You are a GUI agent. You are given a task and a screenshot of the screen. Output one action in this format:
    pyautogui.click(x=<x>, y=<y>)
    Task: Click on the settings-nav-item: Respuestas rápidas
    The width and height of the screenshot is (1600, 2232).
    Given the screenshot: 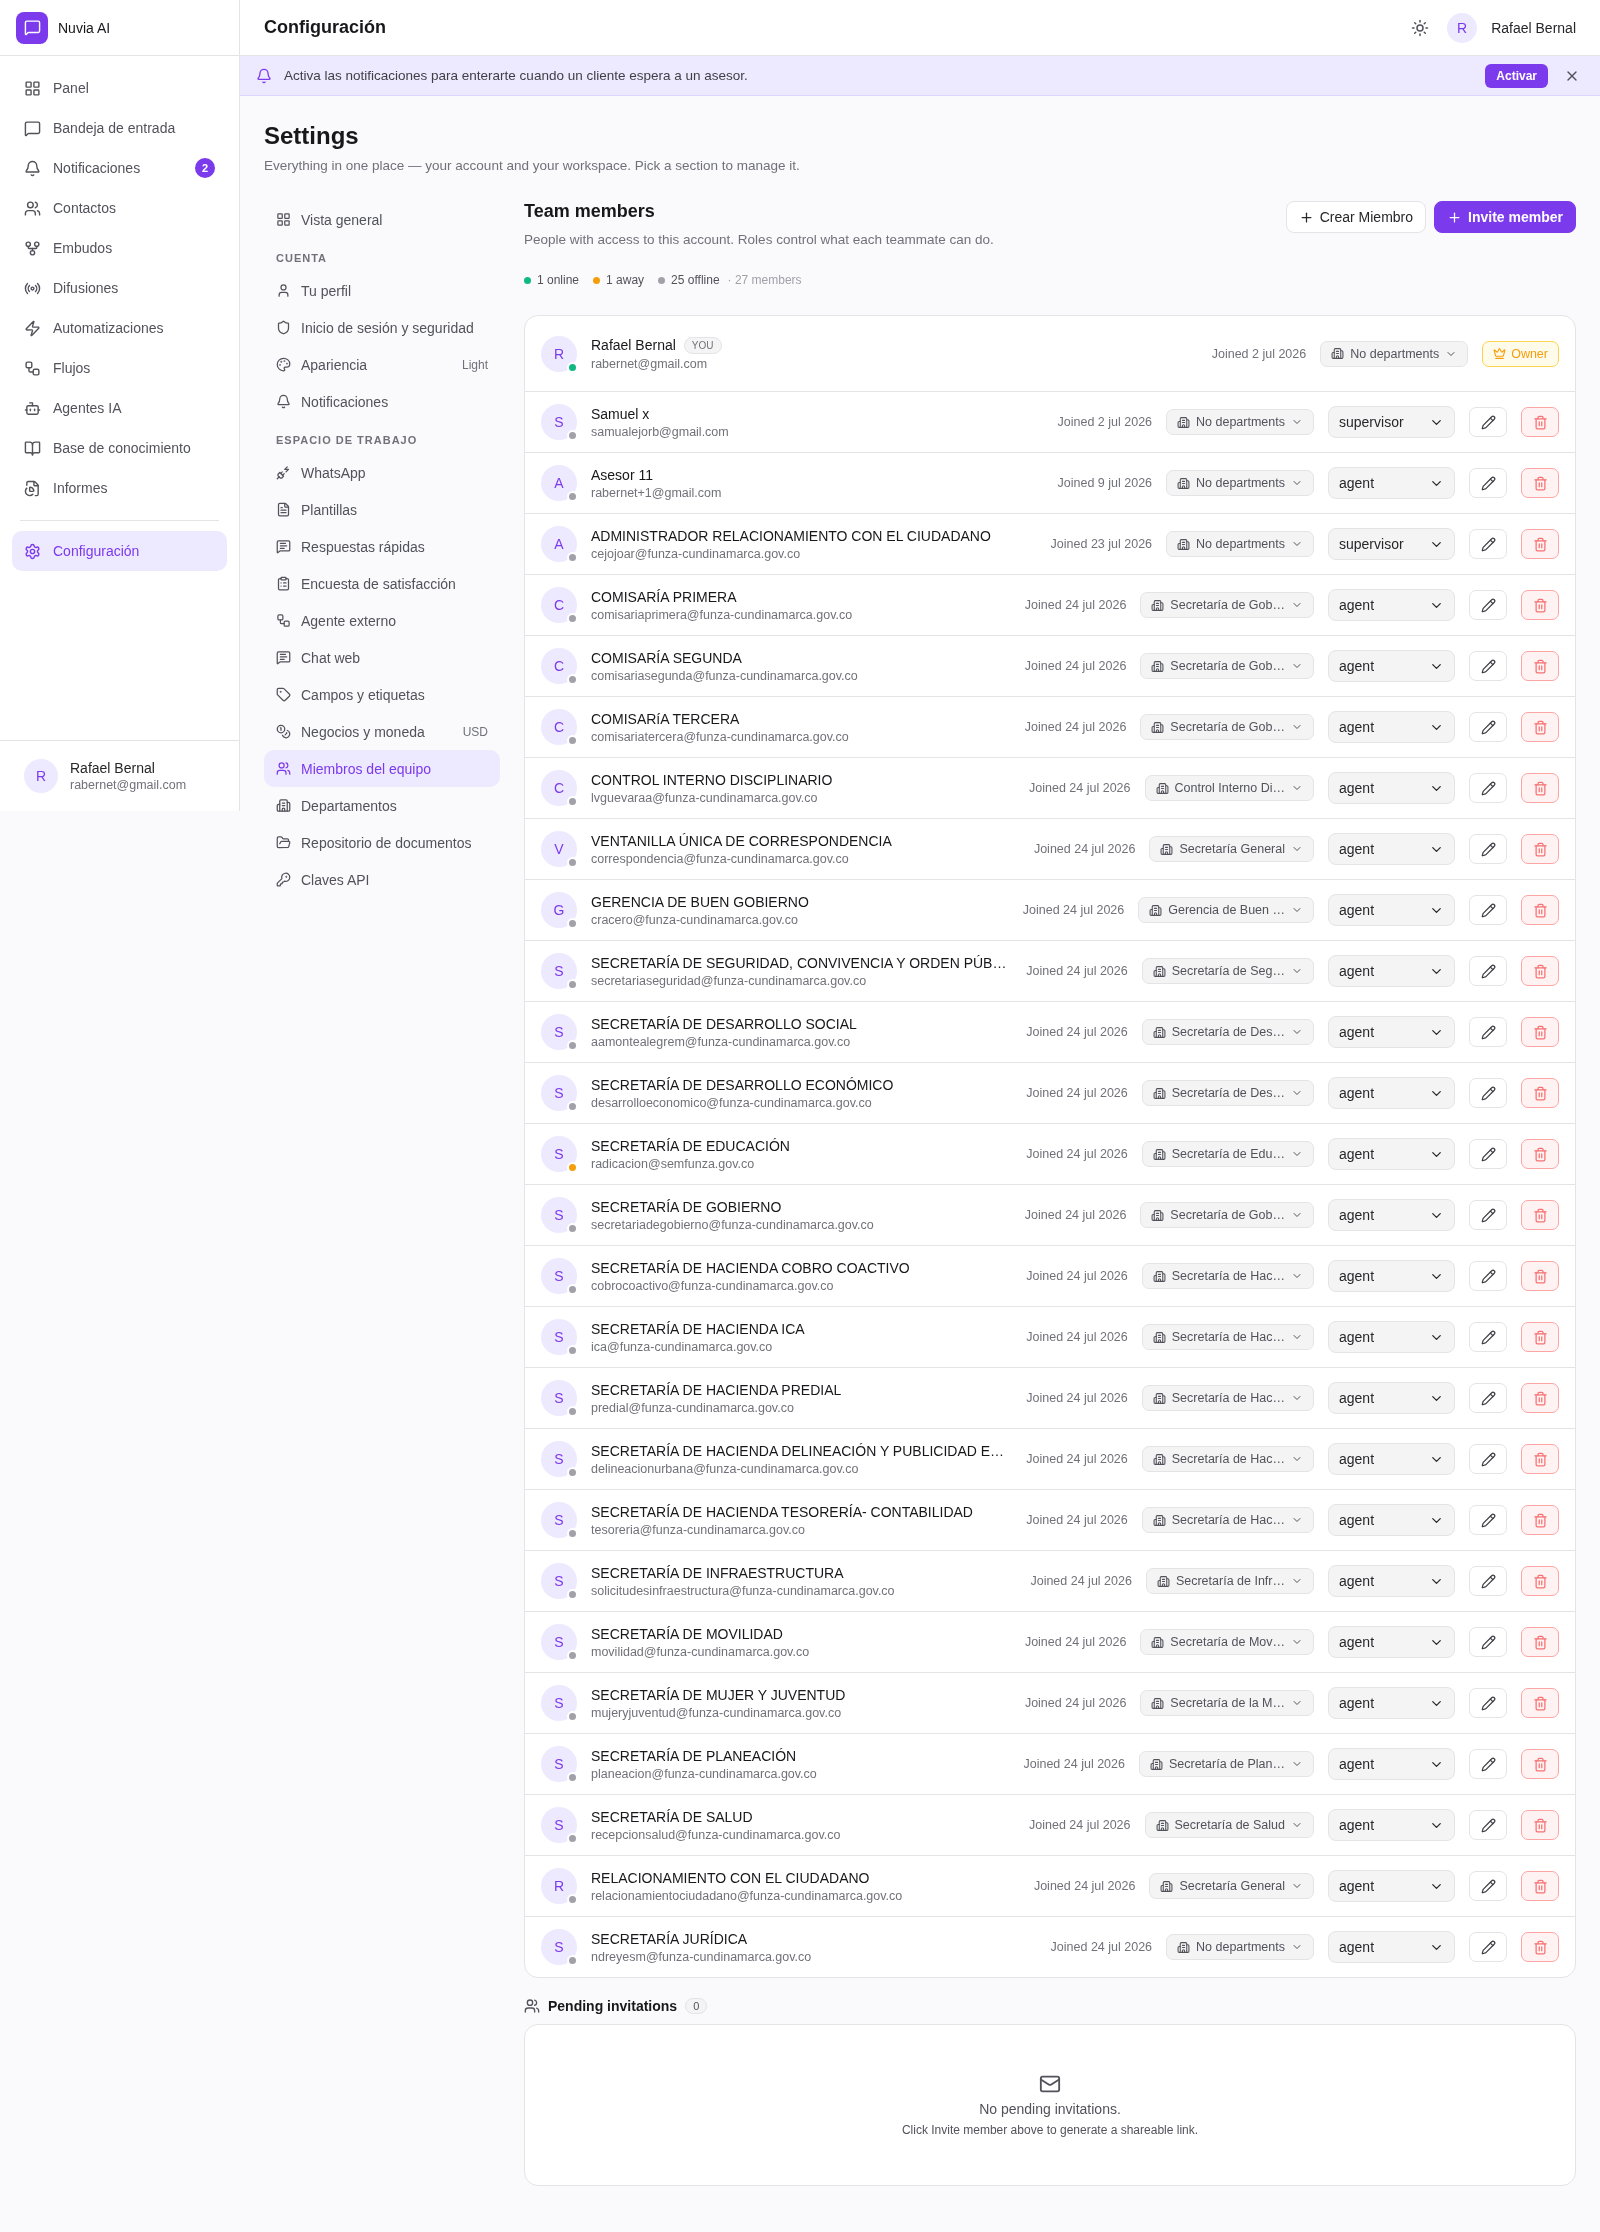 What is the action you would take?
    pyautogui.click(x=382, y=546)
    